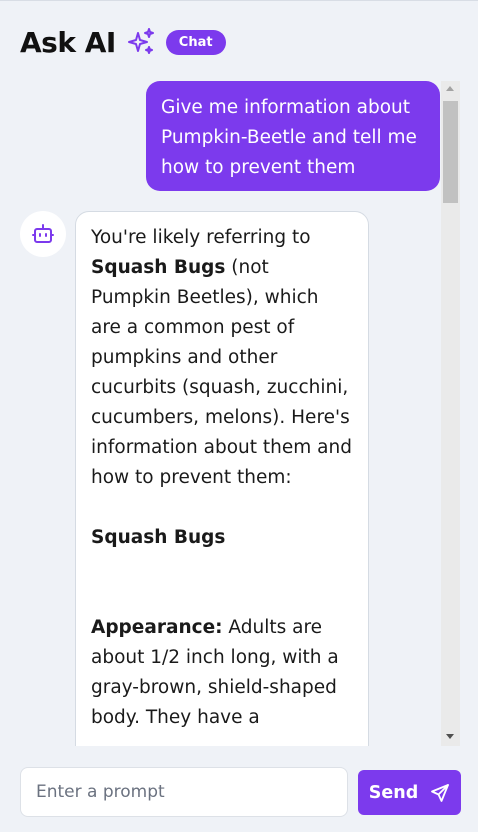  I want to click on chat-badge: Chat, so click(195, 42).